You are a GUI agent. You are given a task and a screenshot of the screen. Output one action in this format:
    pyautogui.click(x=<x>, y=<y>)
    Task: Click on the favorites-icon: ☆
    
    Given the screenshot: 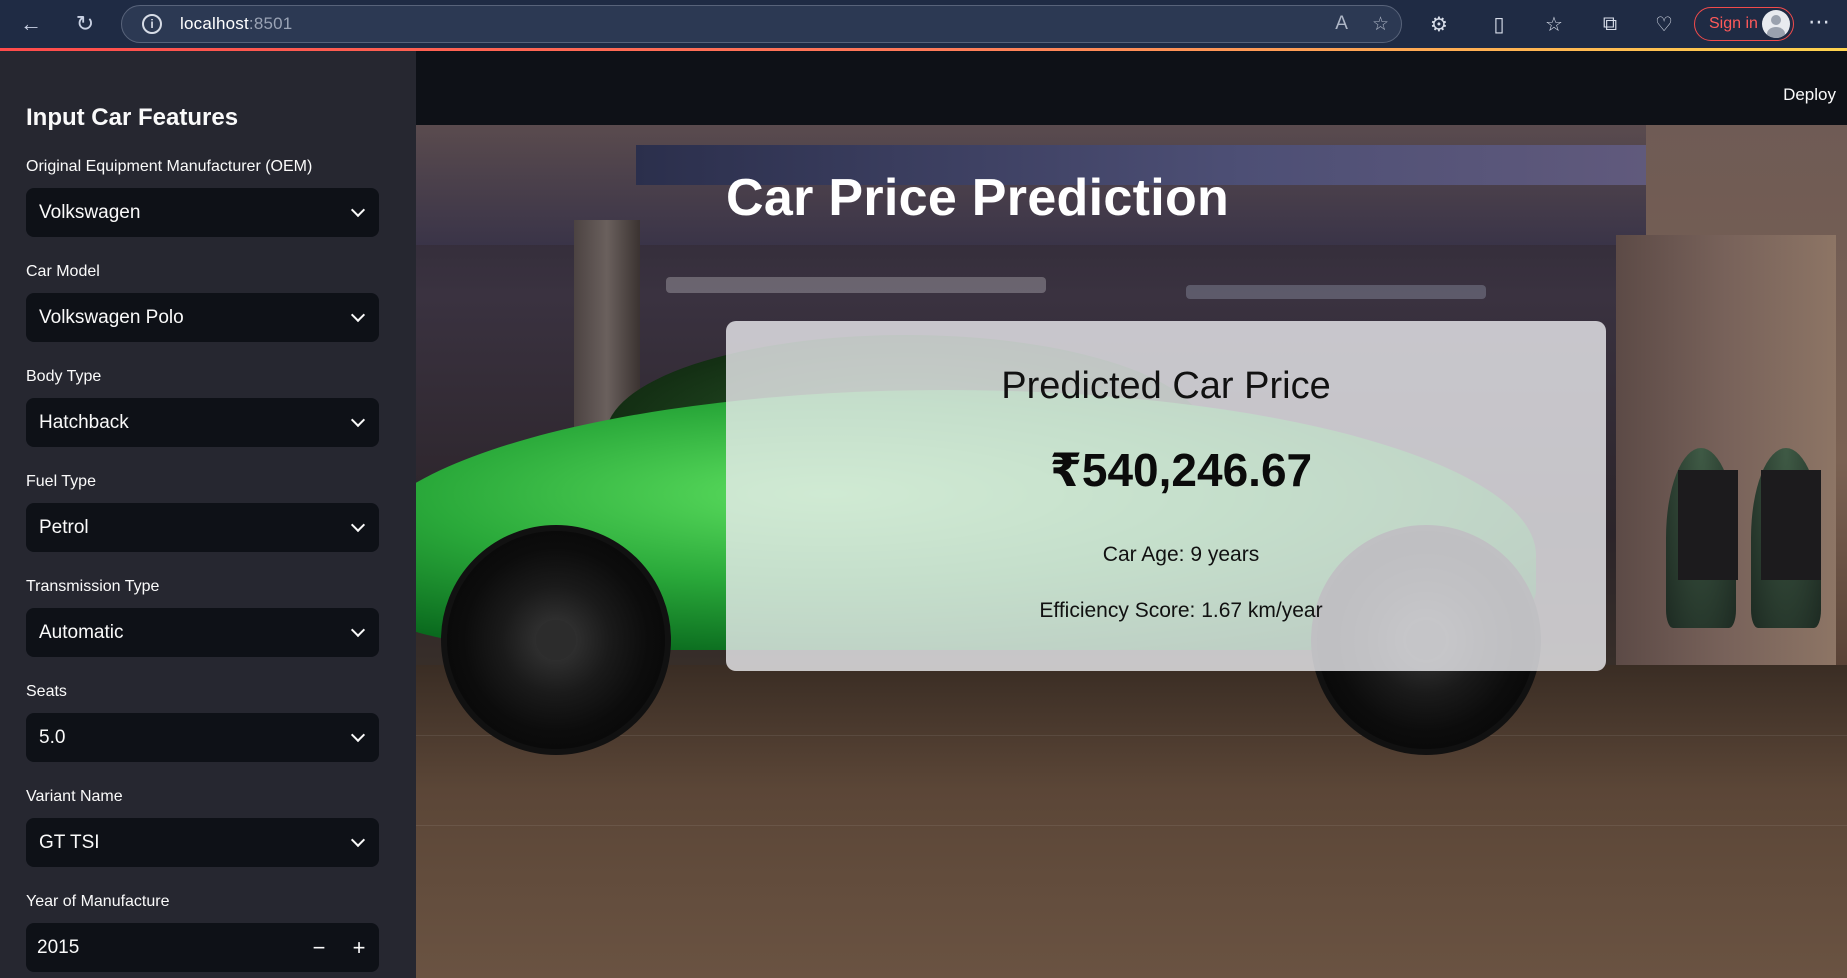 What is the action you would take?
    pyautogui.click(x=1554, y=24)
    